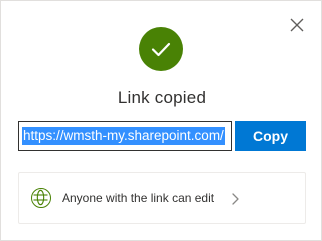  I want to click on globe-icon, so click(41, 198).